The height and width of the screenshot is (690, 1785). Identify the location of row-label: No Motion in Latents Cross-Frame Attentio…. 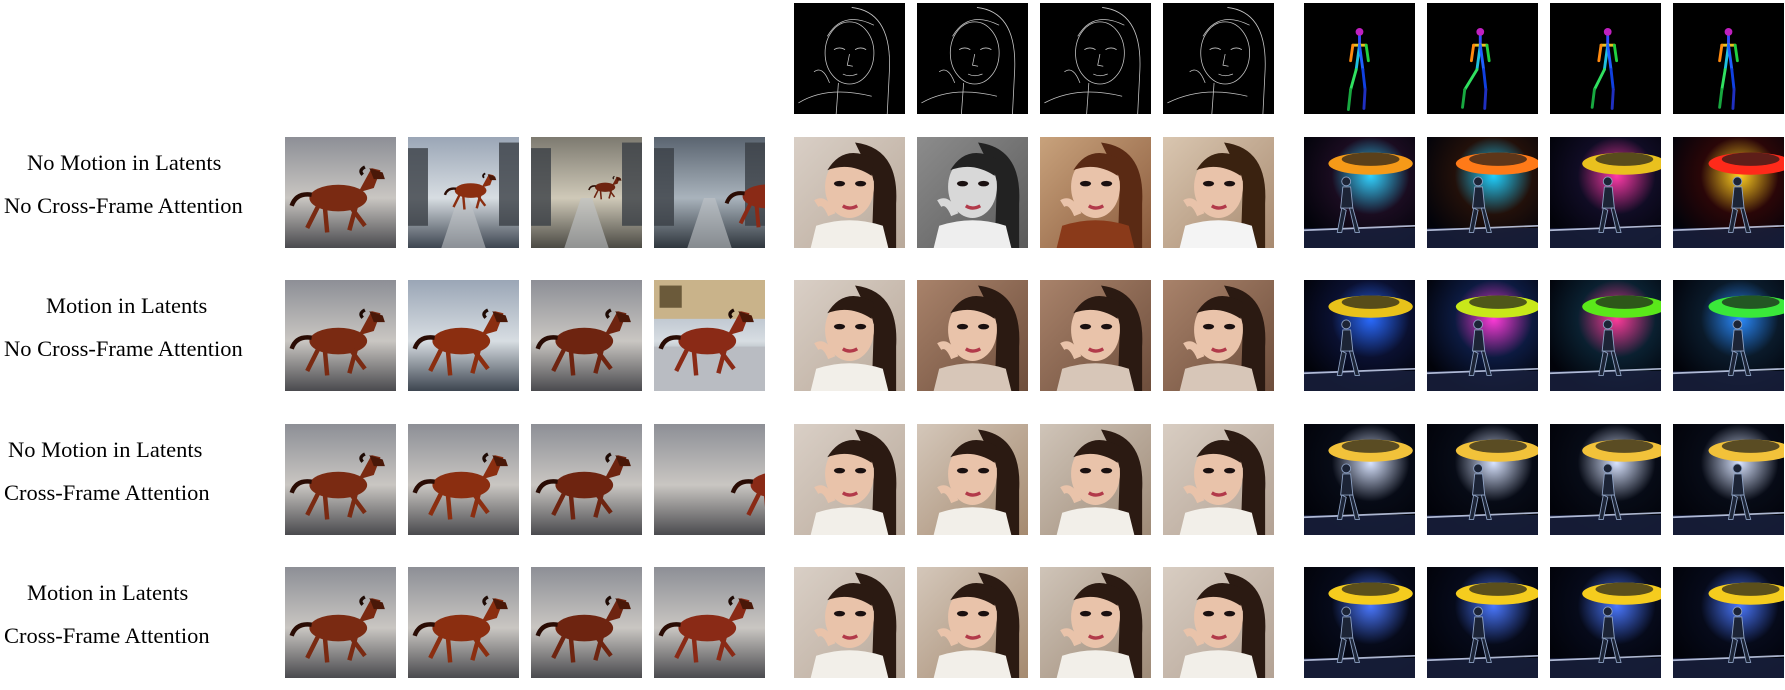
(141, 492).